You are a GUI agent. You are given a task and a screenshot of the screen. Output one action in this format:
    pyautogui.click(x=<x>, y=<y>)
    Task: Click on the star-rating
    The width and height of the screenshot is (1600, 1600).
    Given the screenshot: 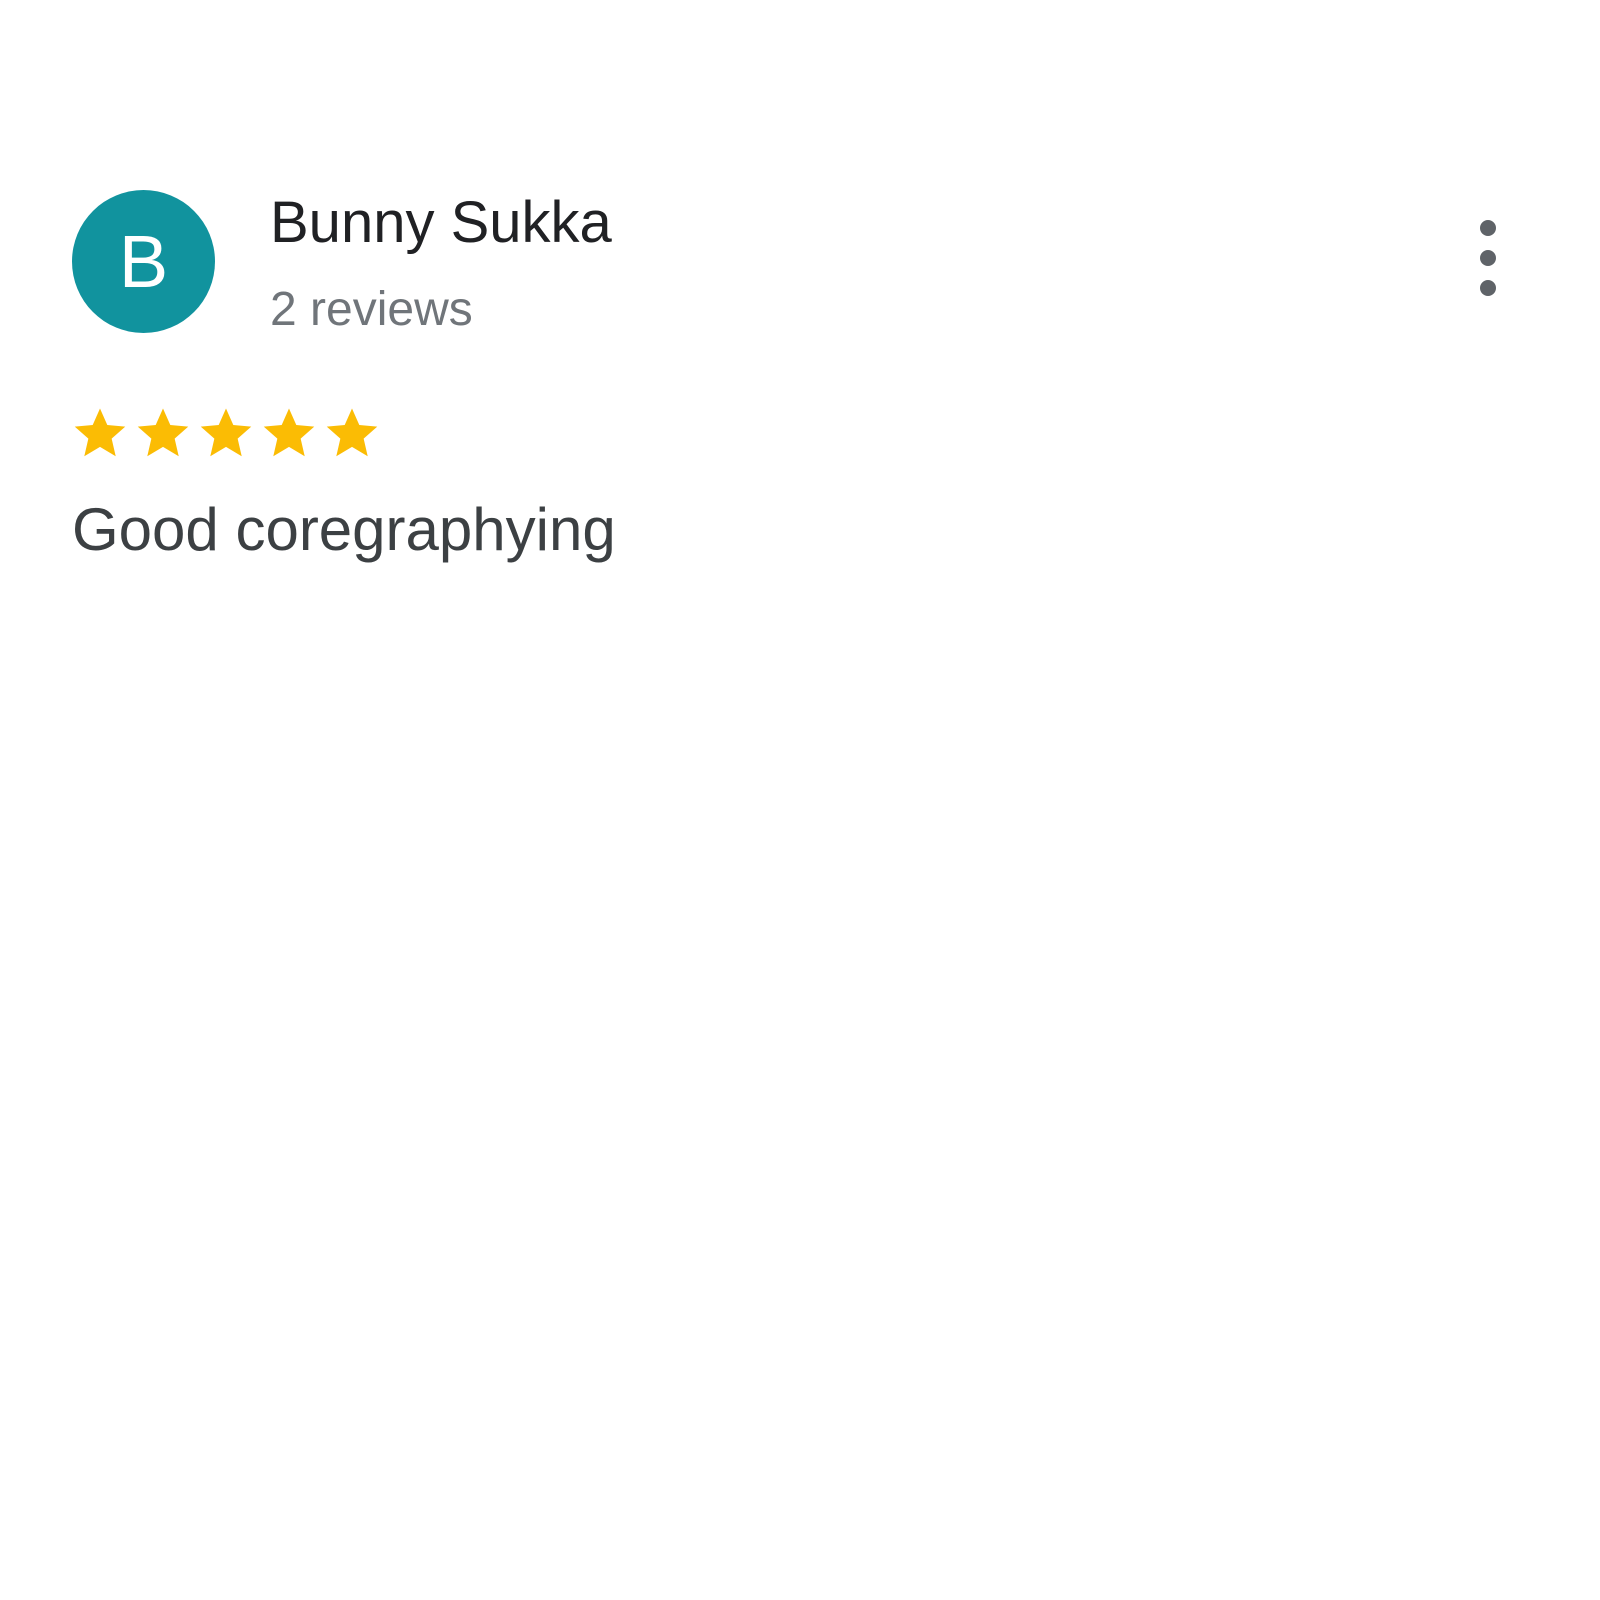 What is the action you would take?
    pyautogui.click(x=226, y=433)
    